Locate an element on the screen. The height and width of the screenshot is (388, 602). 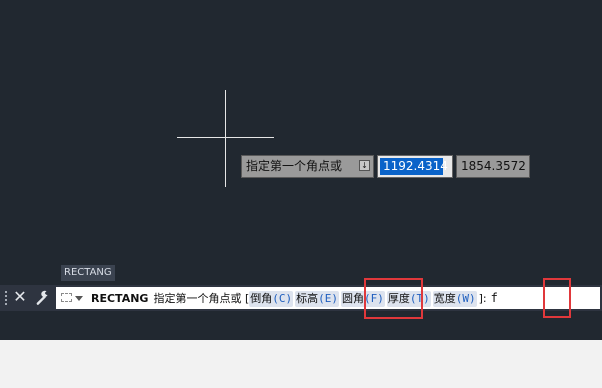
command-history-item: RECTANG is located at coordinates (88, 273).